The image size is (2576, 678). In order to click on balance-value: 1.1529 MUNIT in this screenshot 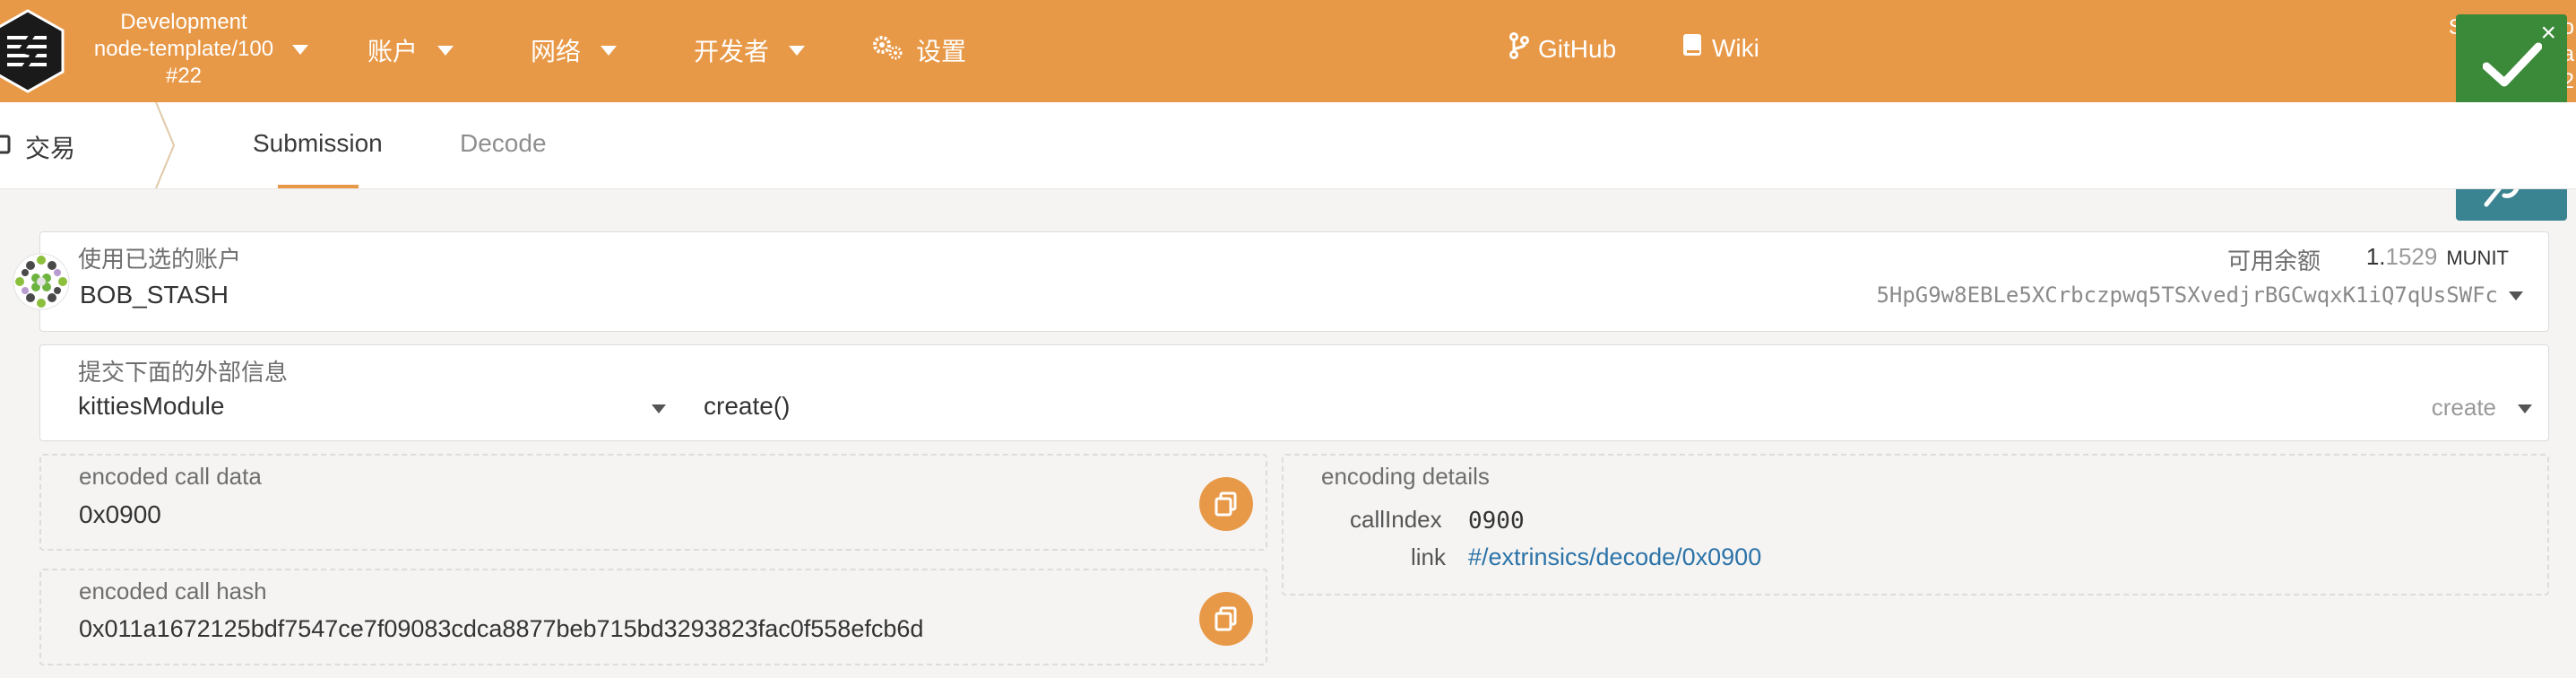, I will do `click(2437, 257)`.